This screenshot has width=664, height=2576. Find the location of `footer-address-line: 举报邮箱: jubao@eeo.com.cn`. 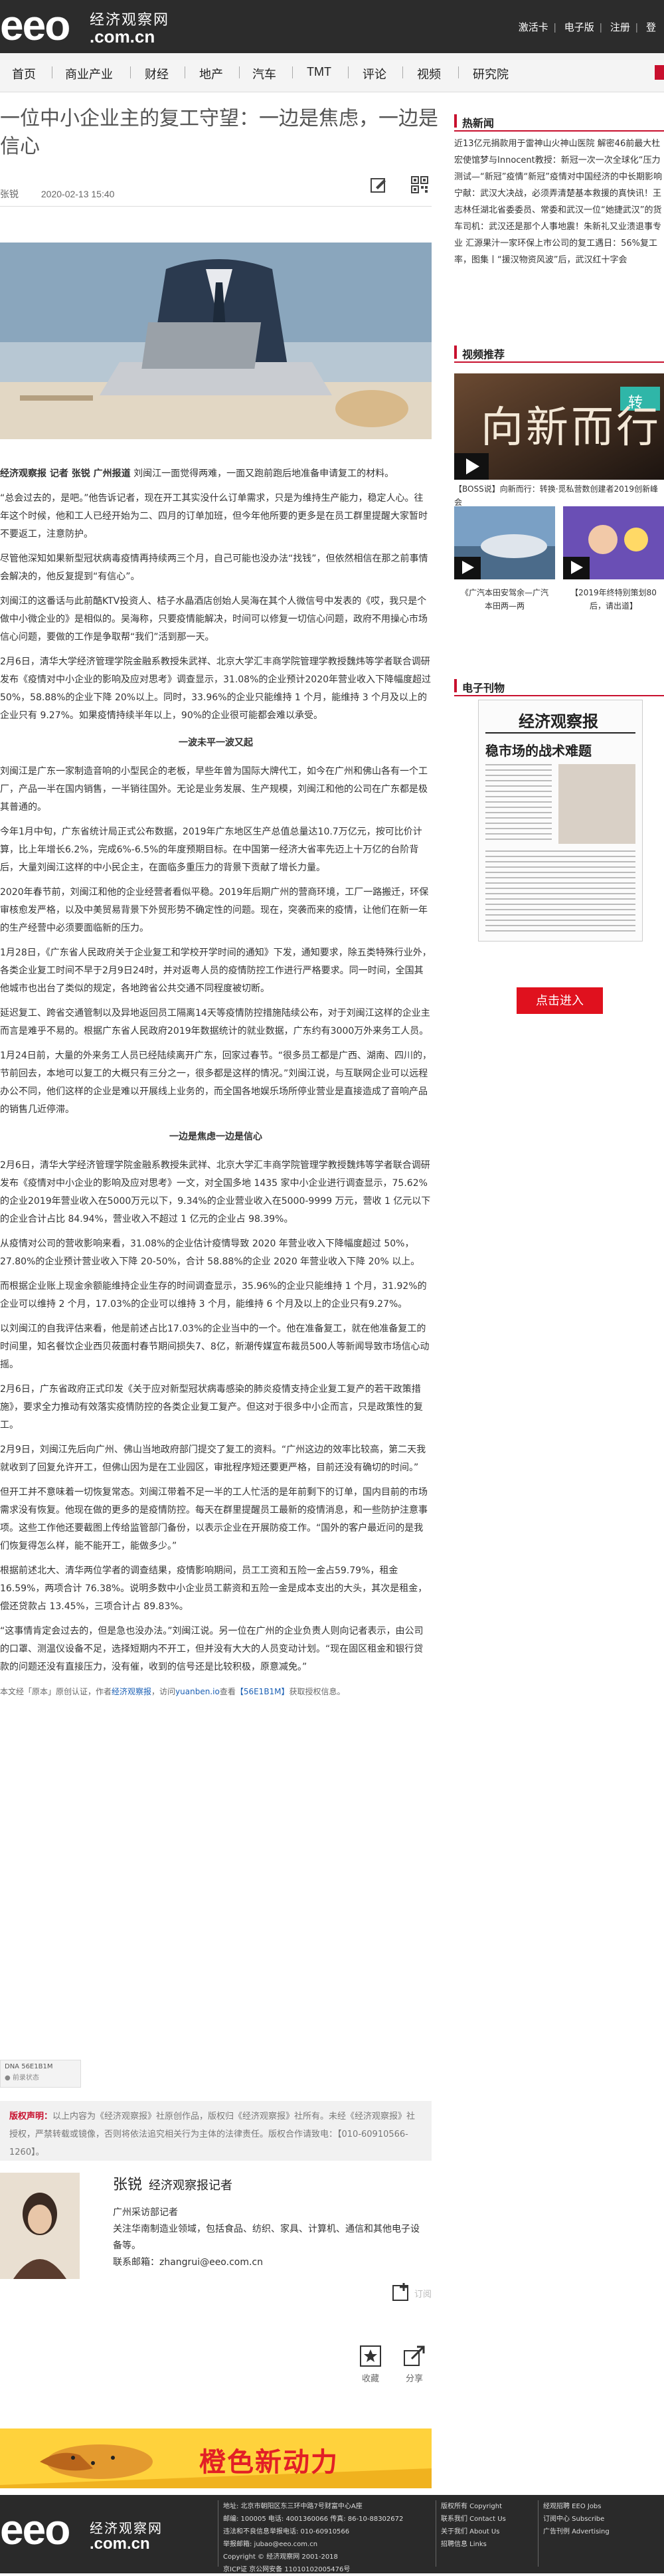

footer-address-line: 举报邮箱: jubao@eeo.com.cn is located at coordinates (270, 2544).